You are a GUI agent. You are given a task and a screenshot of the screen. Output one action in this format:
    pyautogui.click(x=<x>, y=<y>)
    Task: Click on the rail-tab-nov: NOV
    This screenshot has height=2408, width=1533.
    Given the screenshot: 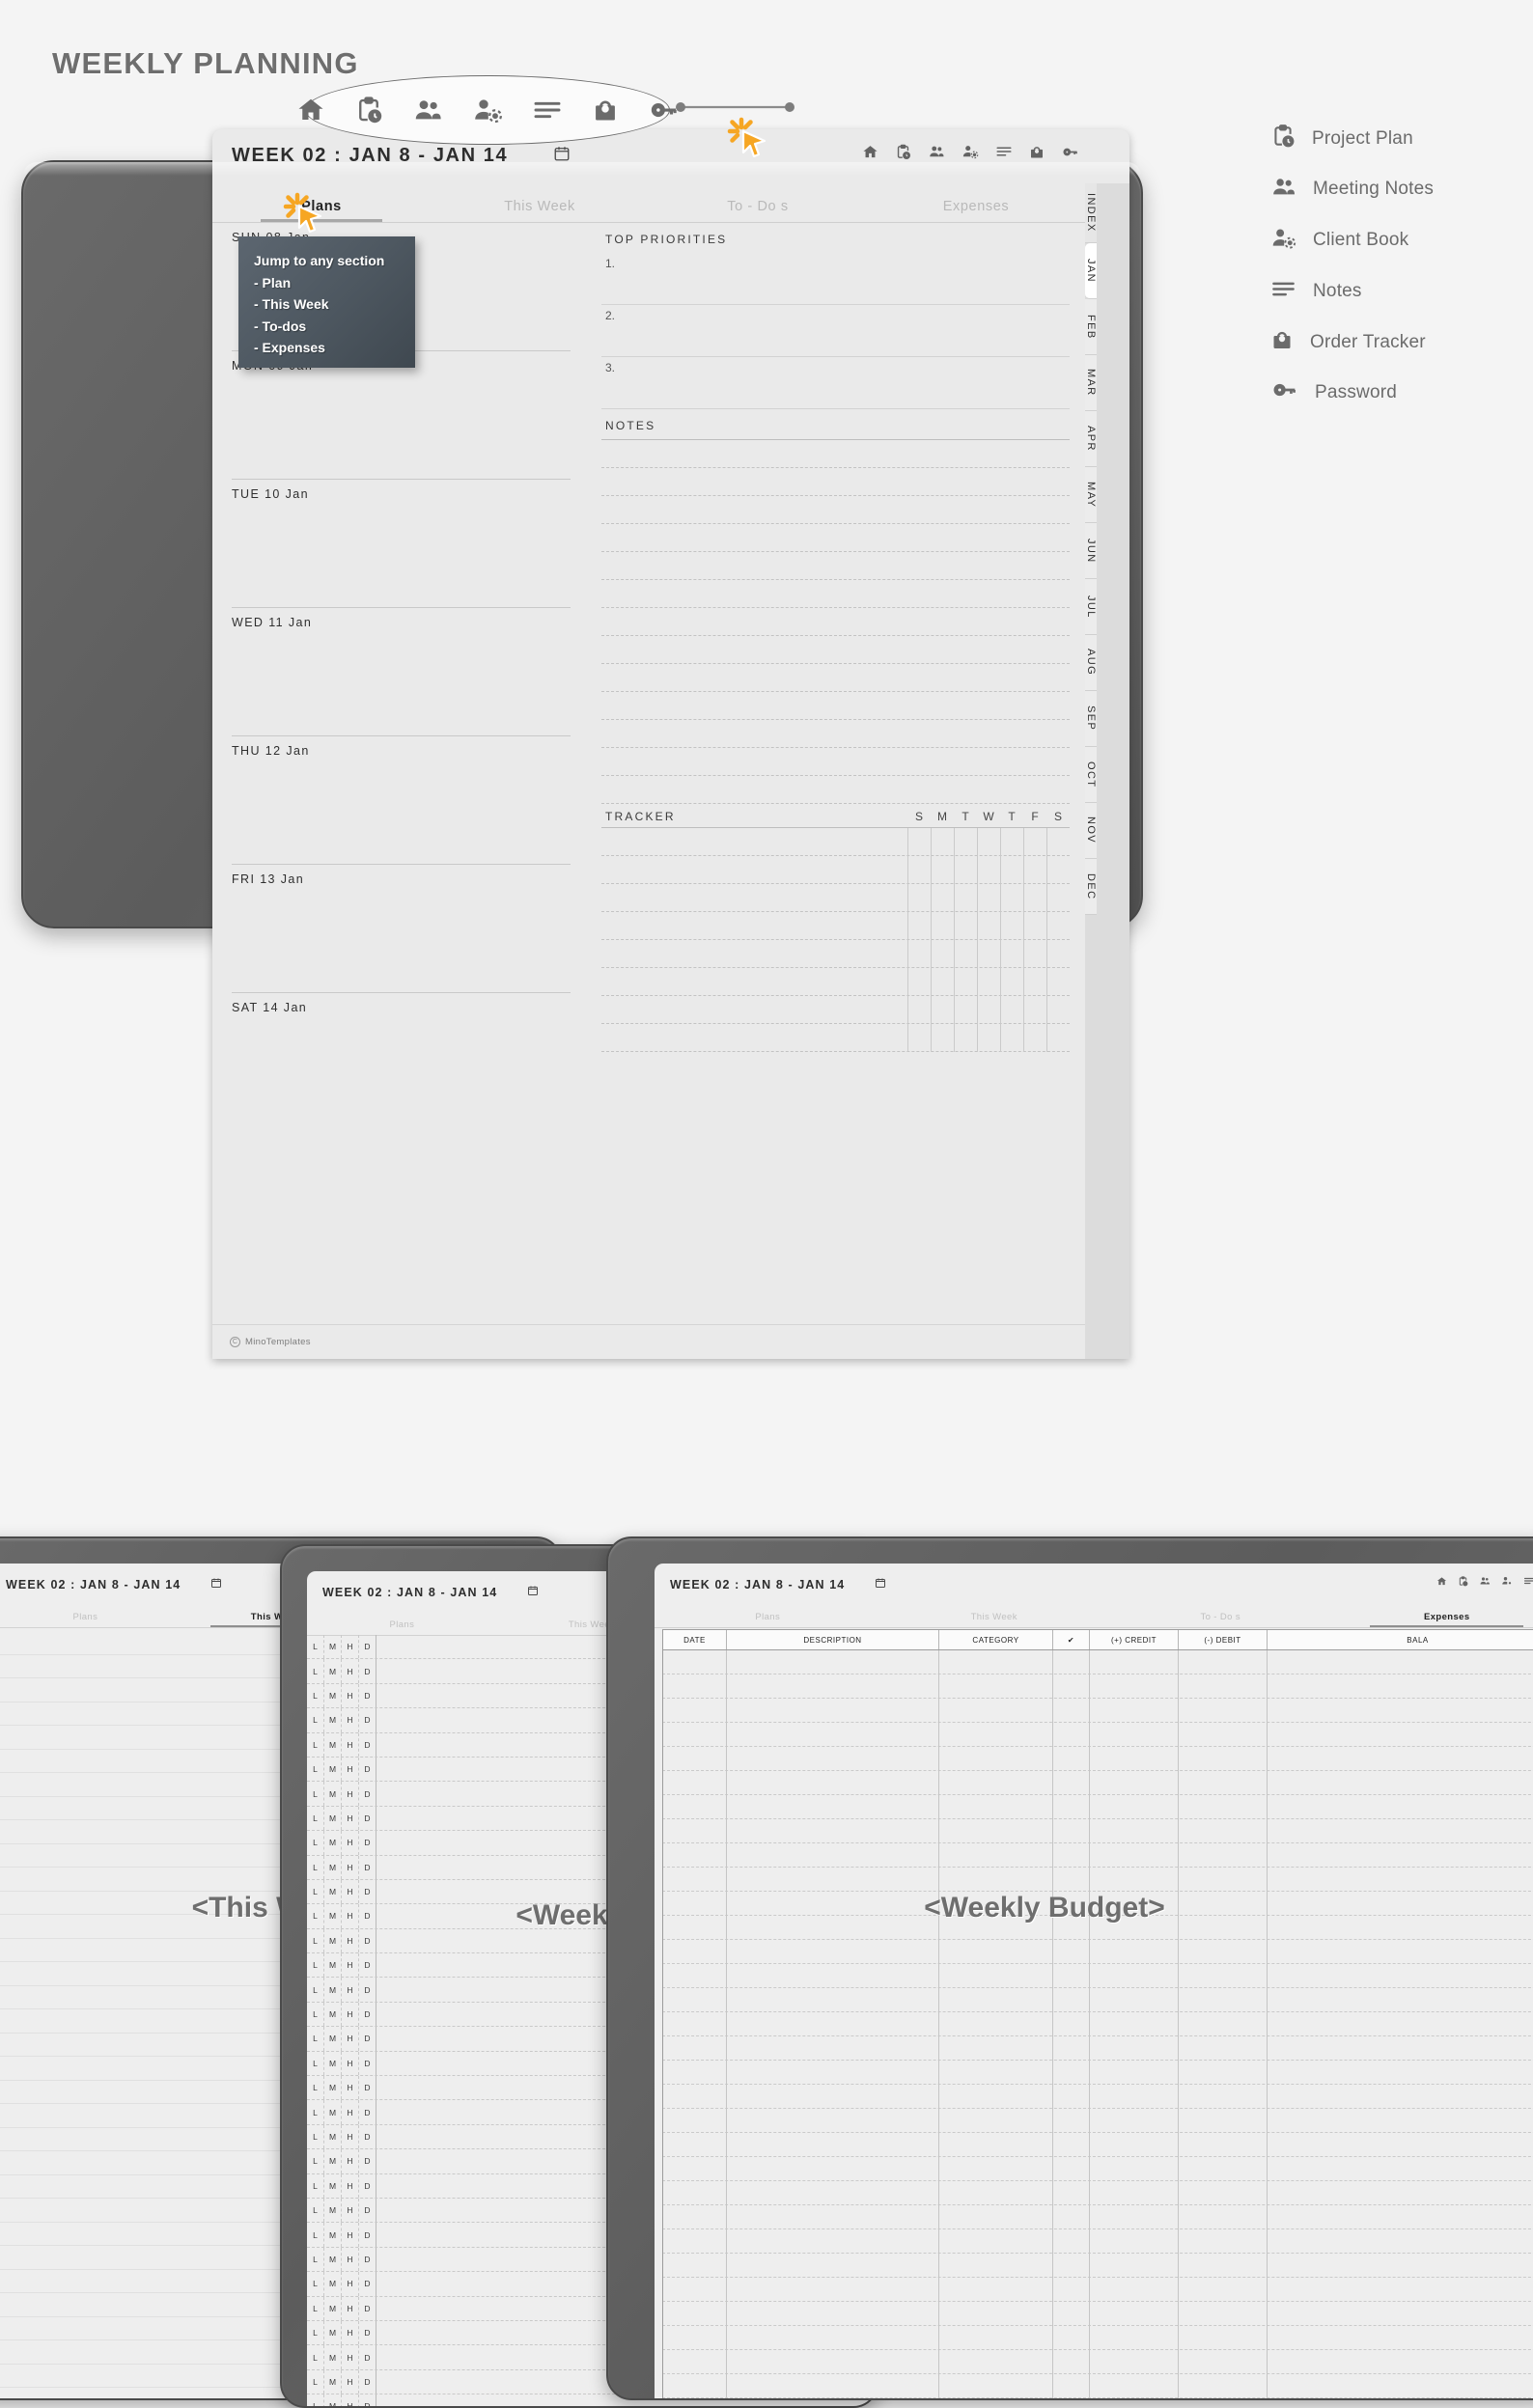 What is the action you would take?
    pyautogui.click(x=1091, y=831)
    